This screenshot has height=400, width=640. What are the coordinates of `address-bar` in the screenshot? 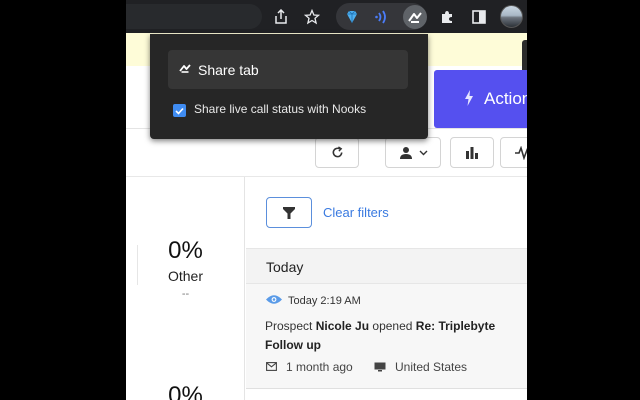 It's located at (194, 16).